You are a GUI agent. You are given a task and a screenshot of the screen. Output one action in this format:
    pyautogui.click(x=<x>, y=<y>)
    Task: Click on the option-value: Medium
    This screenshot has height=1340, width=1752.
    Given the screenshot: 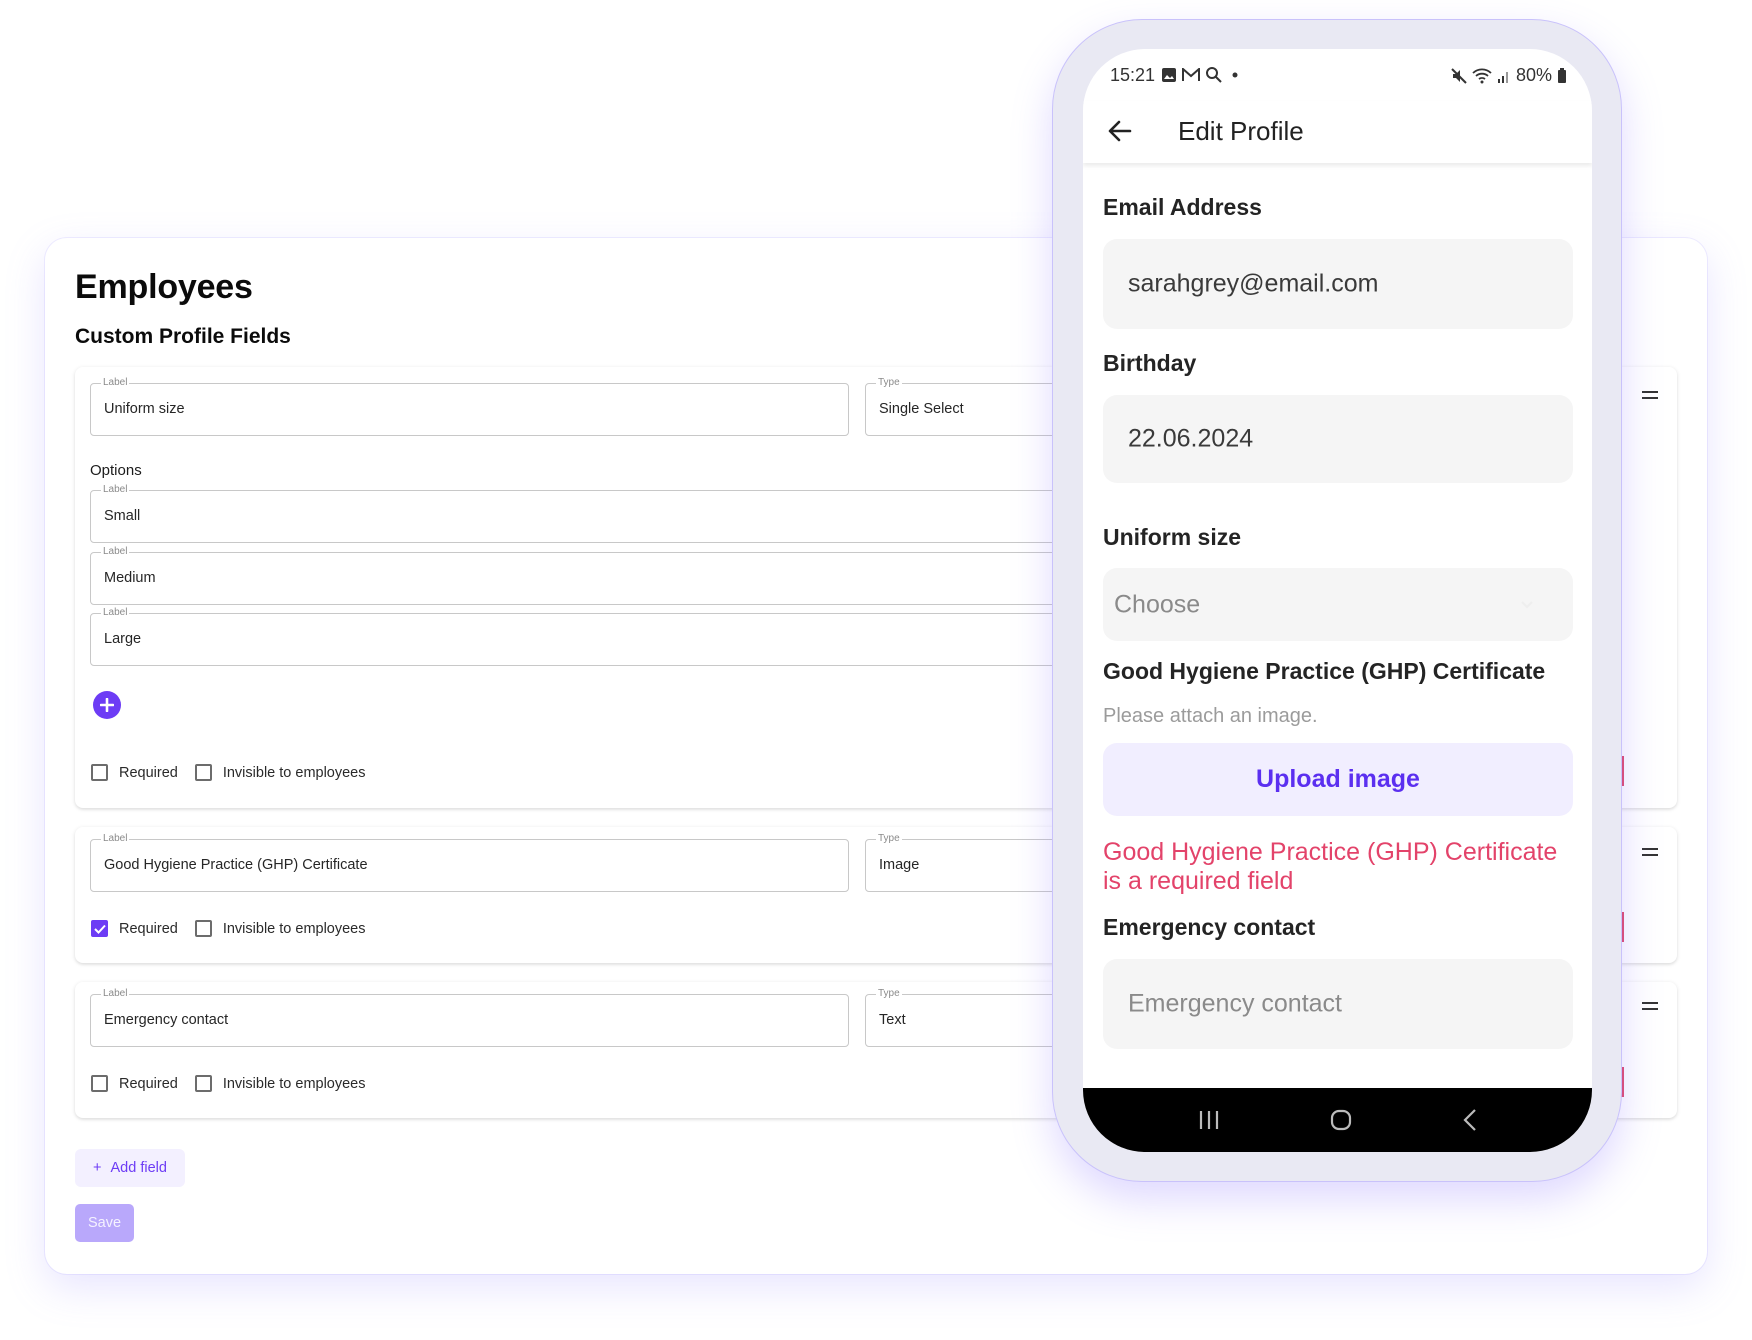 What is the action you would take?
    pyautogui.click(x=130, y=578)
    